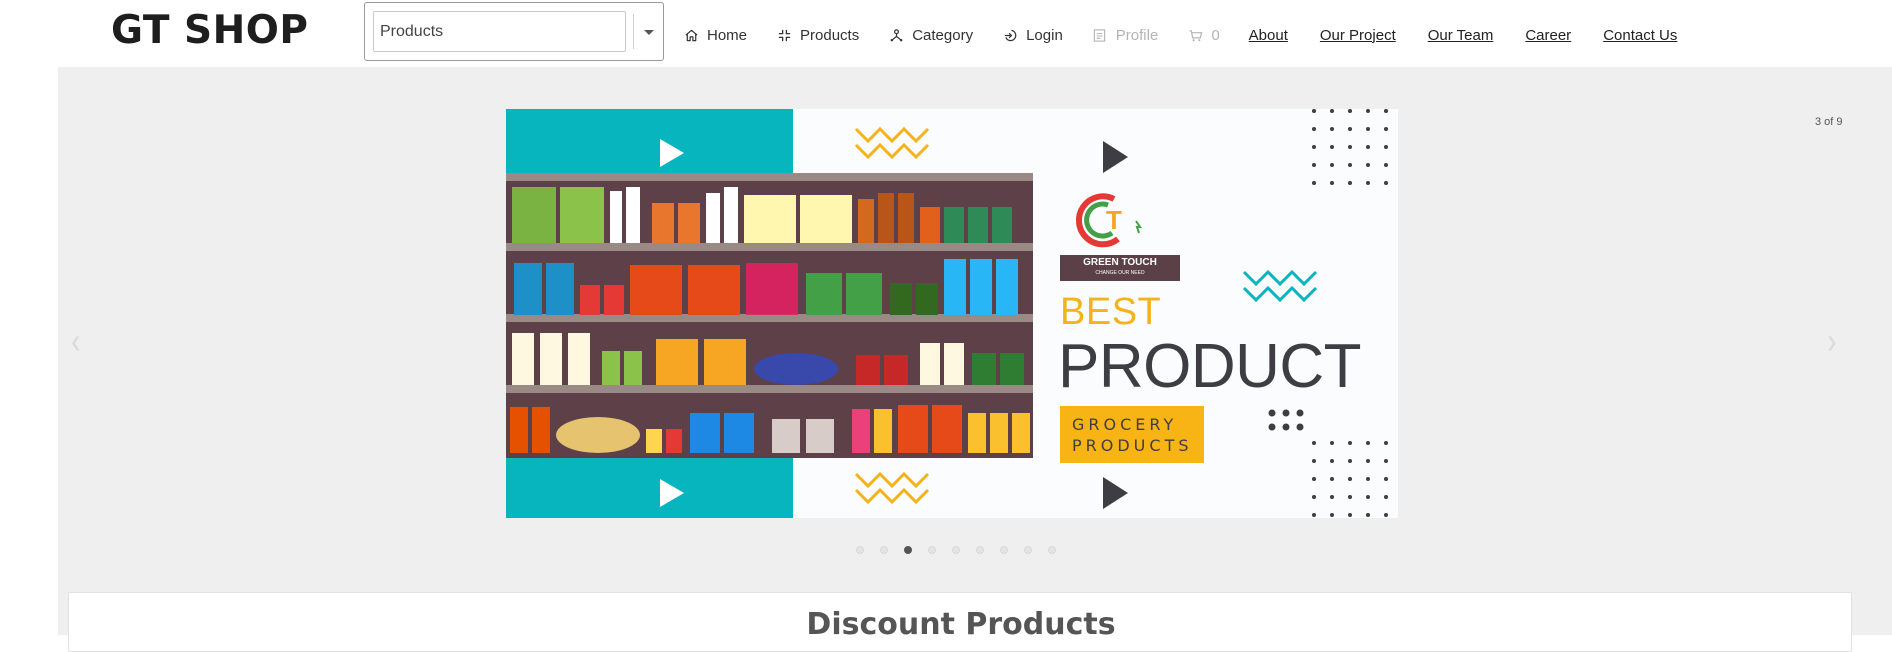 The image size is (1892, 652). Describe the element at coordinates (209, 30) in the screenshot. I see `brand-logo-text: GT SHOP` at that location.